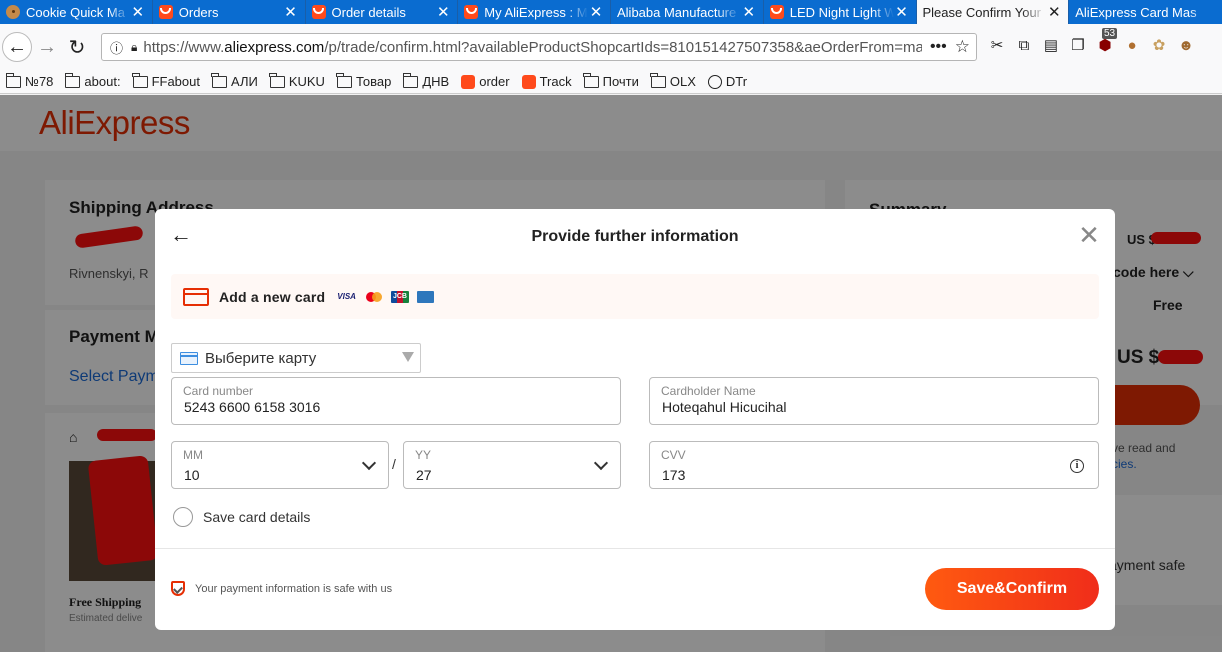 This screenshot has height=652, width=1222. Describe the element at coordinates (192, 475) in the screenshot. I see `expiry-month-value: 10` at that location.